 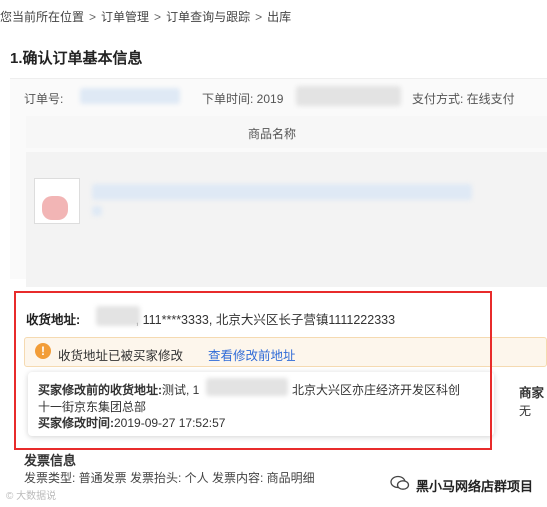 I want to click on order-number-label: 订单号:, so click(x=44, y=99).